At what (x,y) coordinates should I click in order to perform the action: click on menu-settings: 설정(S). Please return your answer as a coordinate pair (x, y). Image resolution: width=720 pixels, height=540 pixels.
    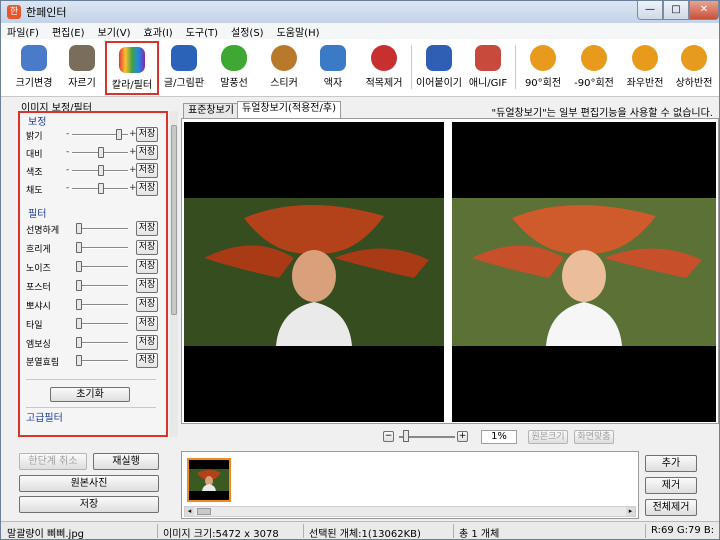
    Looking at the image, I should click on (247, 31).